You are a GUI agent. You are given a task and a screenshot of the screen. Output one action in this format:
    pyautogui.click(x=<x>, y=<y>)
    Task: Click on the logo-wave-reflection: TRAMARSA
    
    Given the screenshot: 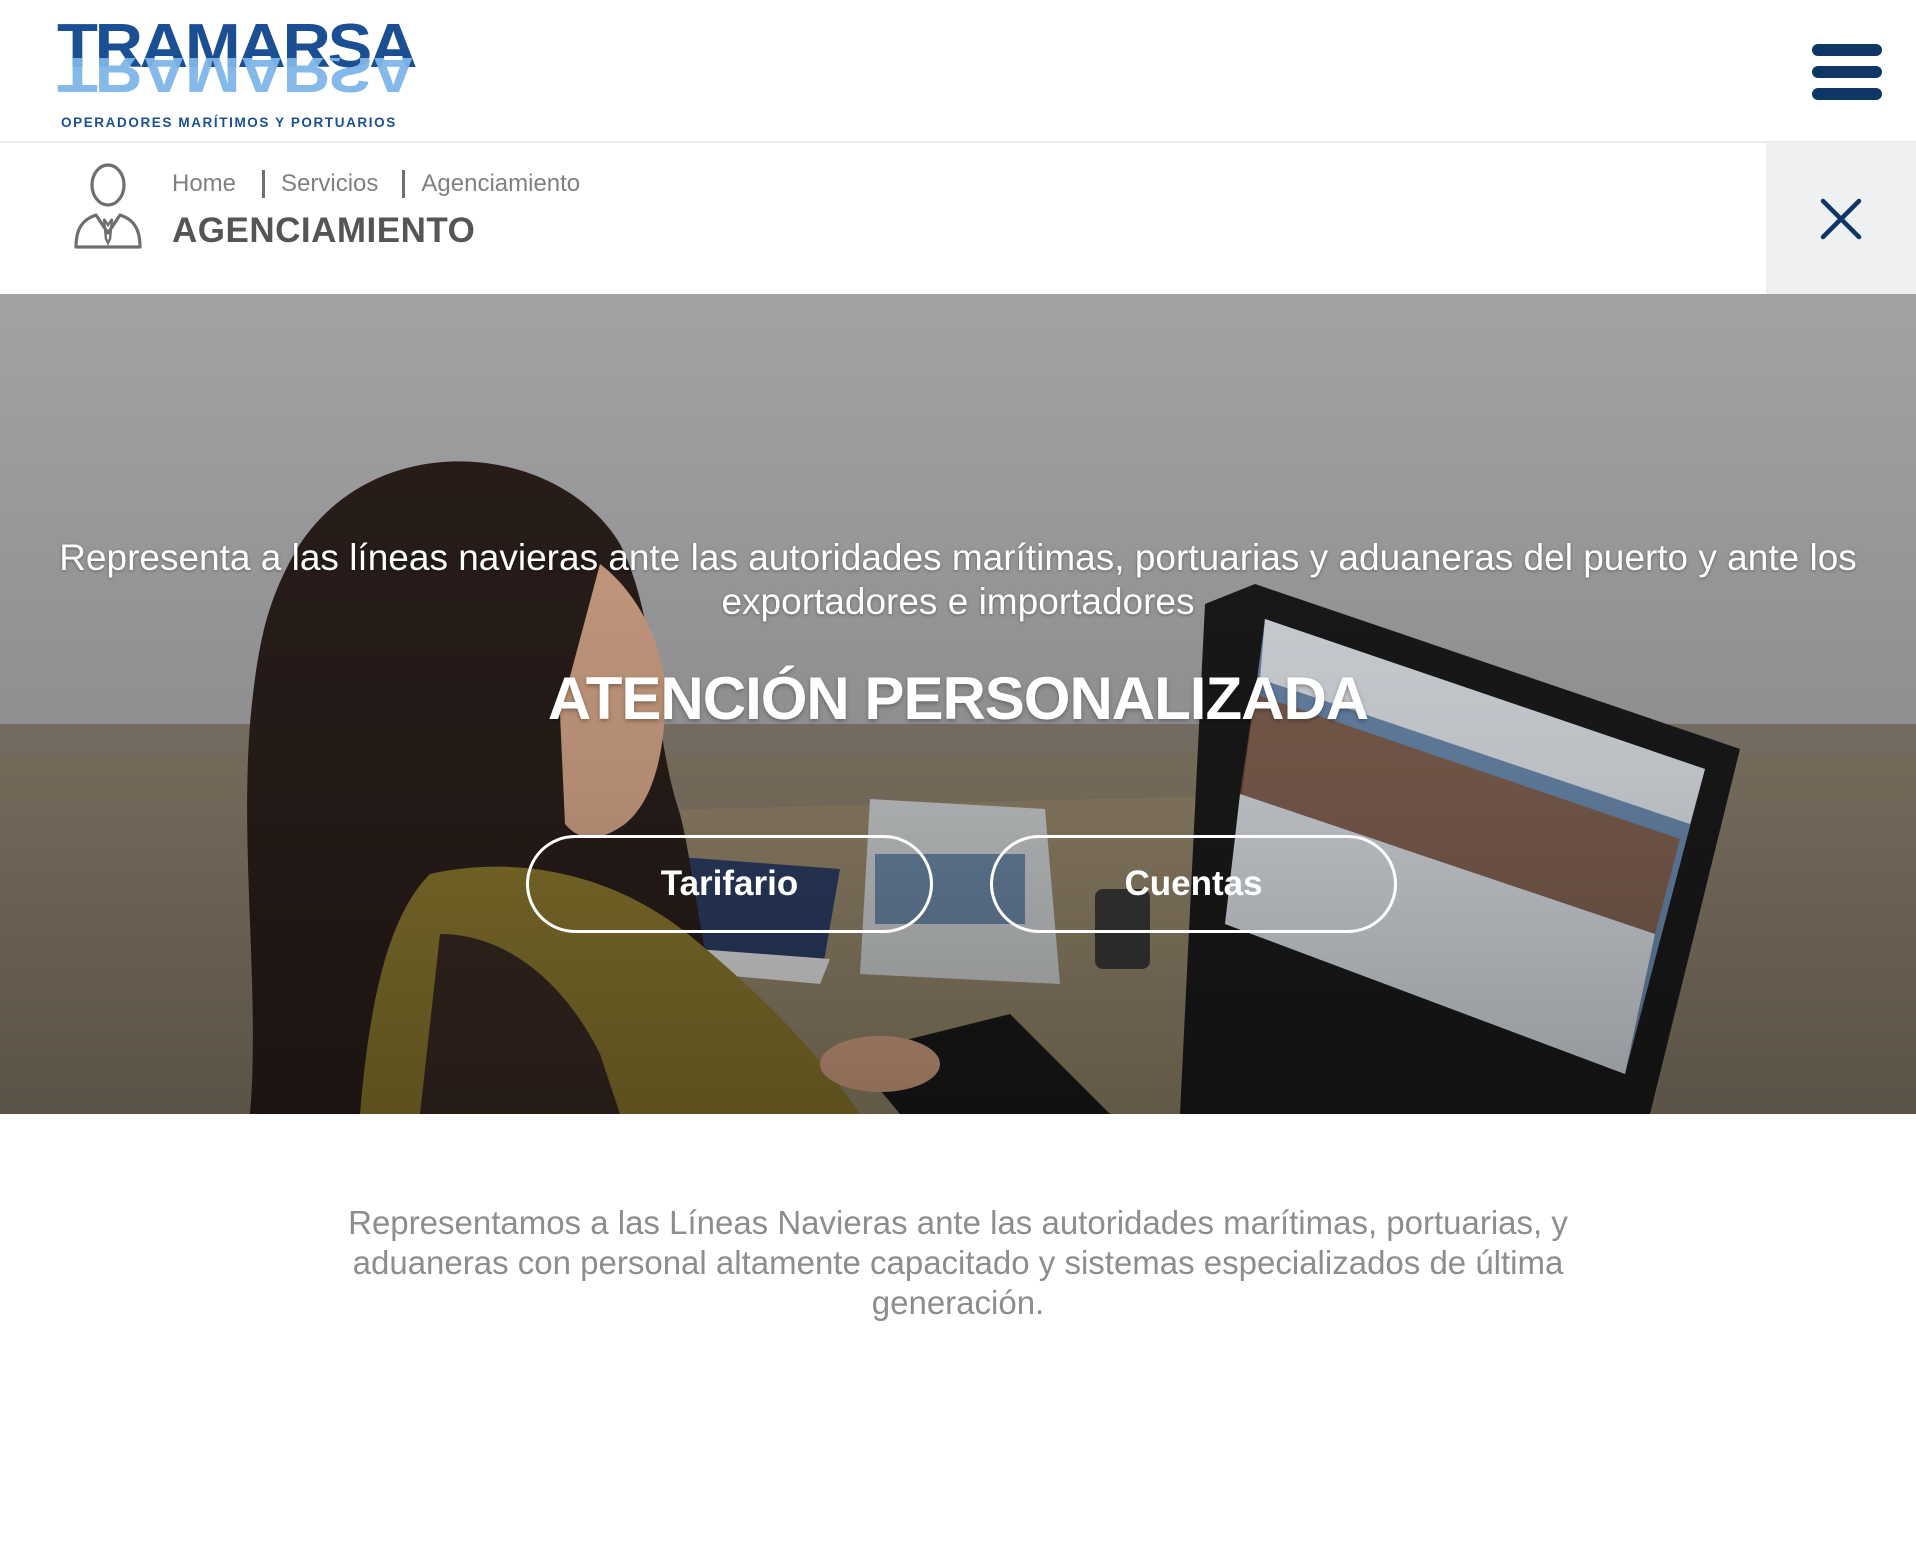 What is the action you would take?
    pyautogui.click(x=242, y=88)
    